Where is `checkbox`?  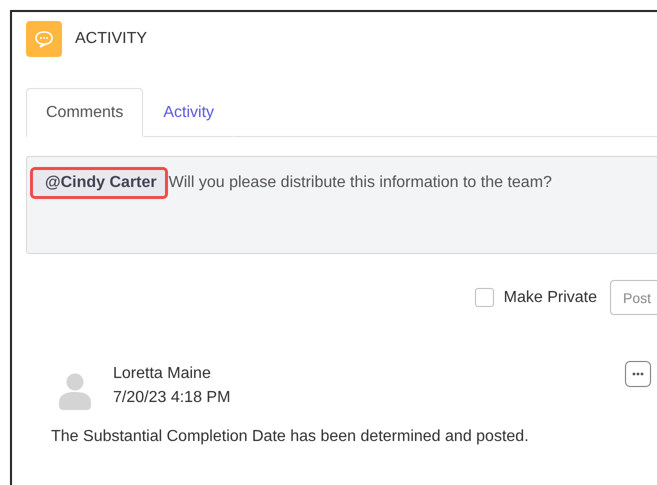 checkbox is located at coordinates (484, 297).